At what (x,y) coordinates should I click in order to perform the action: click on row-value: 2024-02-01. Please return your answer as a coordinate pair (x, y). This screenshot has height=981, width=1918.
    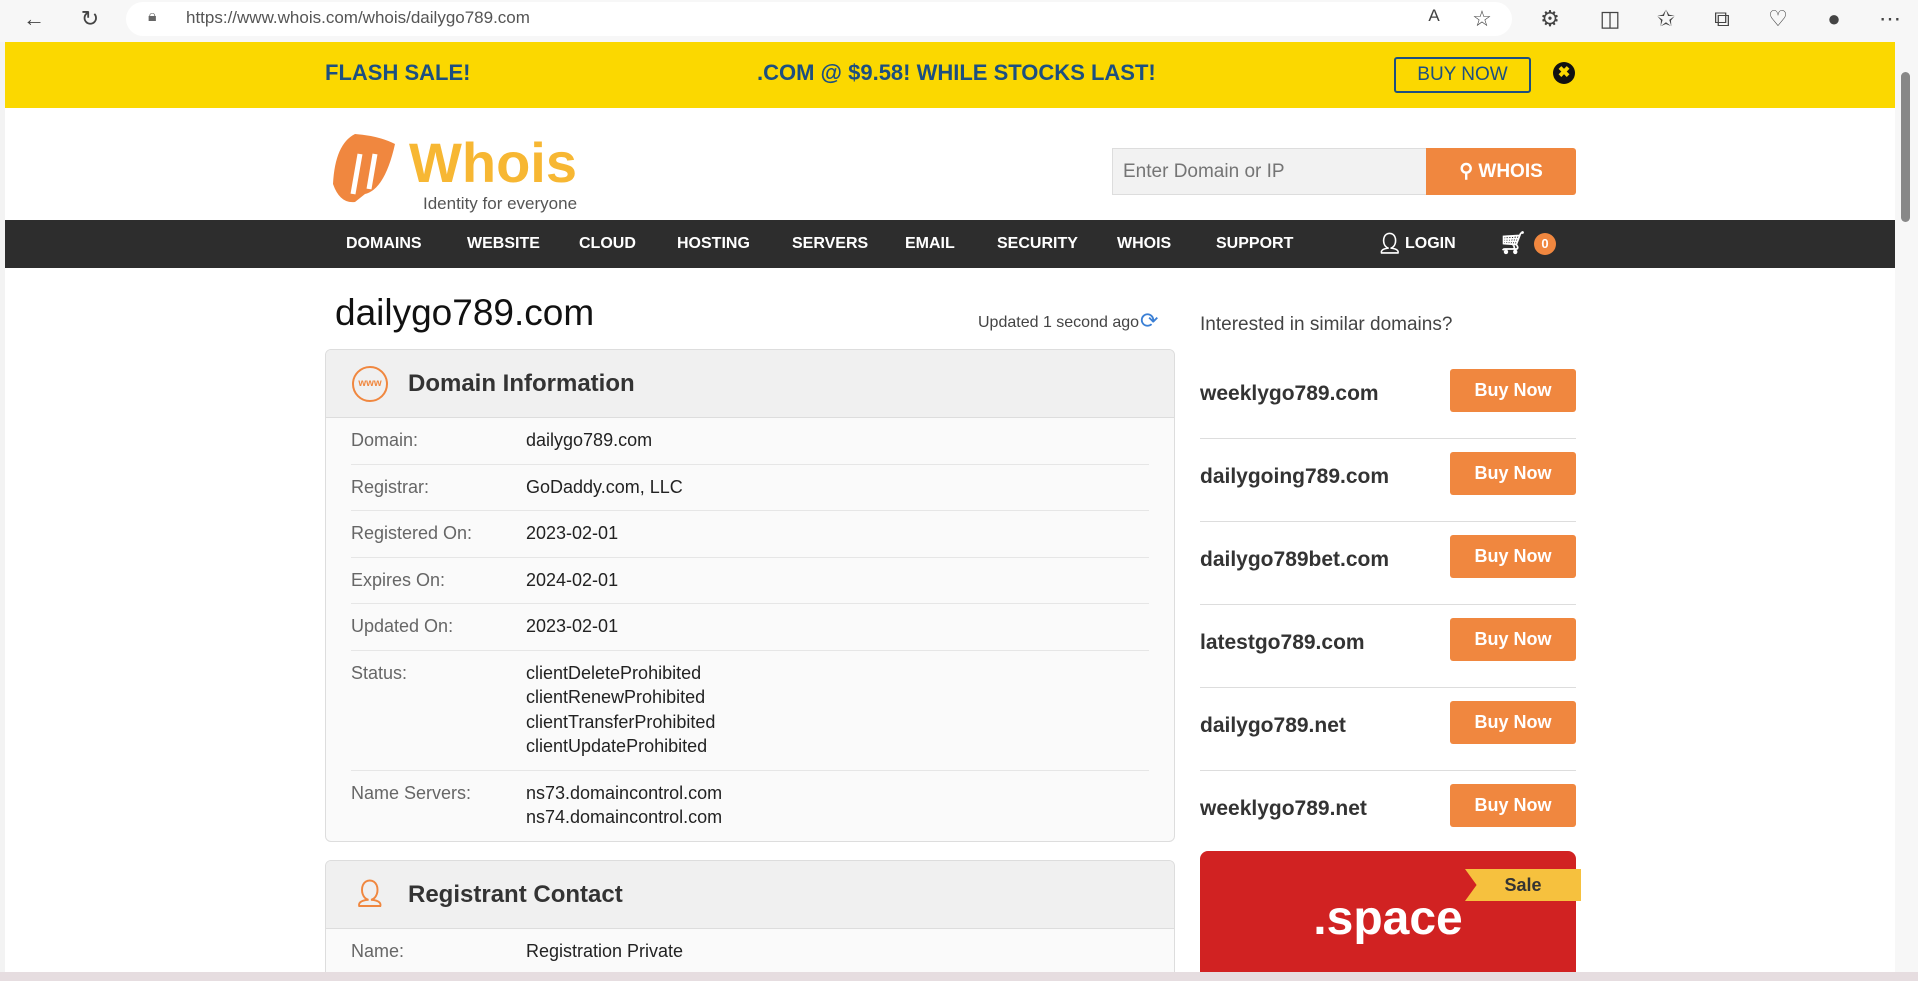
    Looking at the image, I should click on (572, 579).